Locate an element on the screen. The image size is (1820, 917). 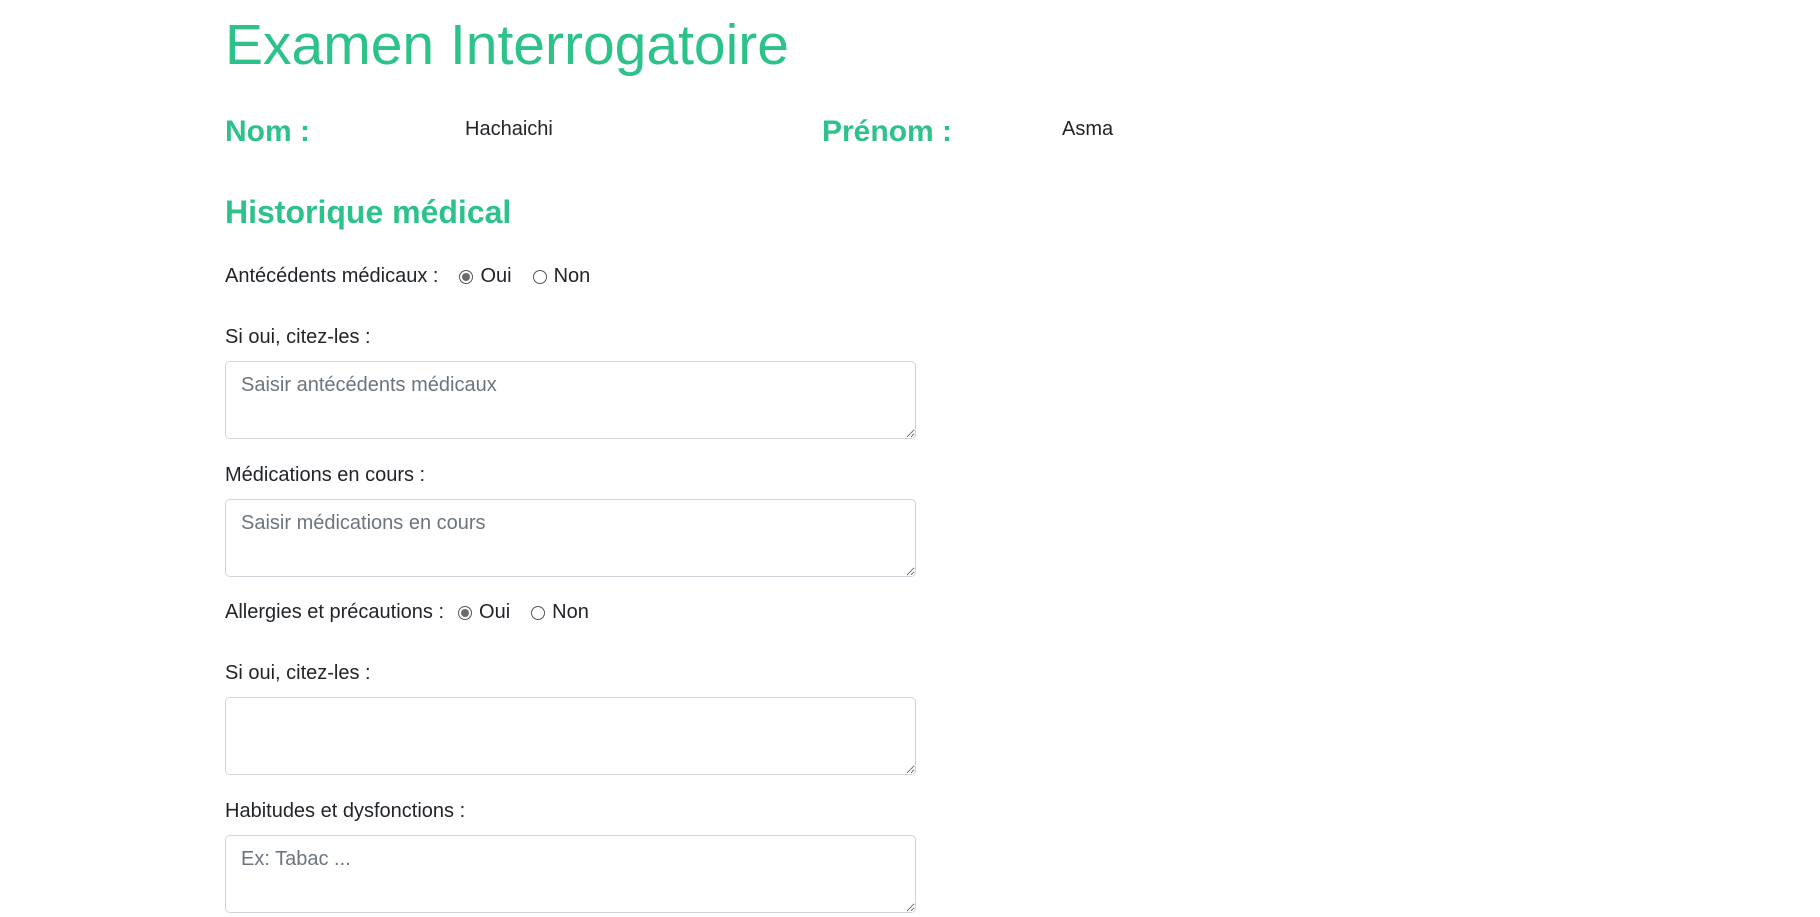
antecedents-detail-label: Si oui, citez-les : is located at coordinates (298, 337).